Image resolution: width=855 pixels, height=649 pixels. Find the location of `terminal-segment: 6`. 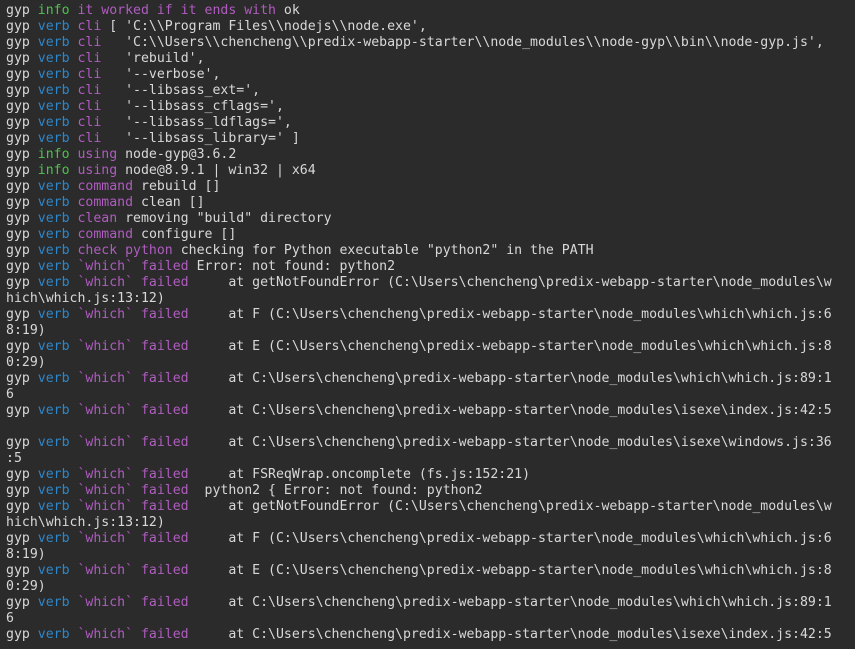

terminal-segment: 6 is located at coordinates (10, 618).